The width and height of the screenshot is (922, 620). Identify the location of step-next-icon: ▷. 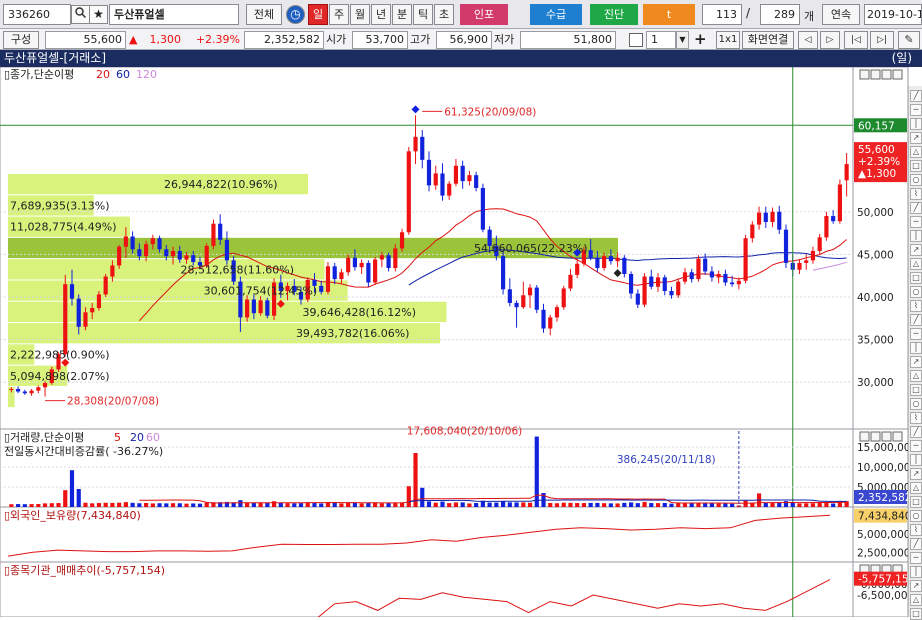
(830, 40).